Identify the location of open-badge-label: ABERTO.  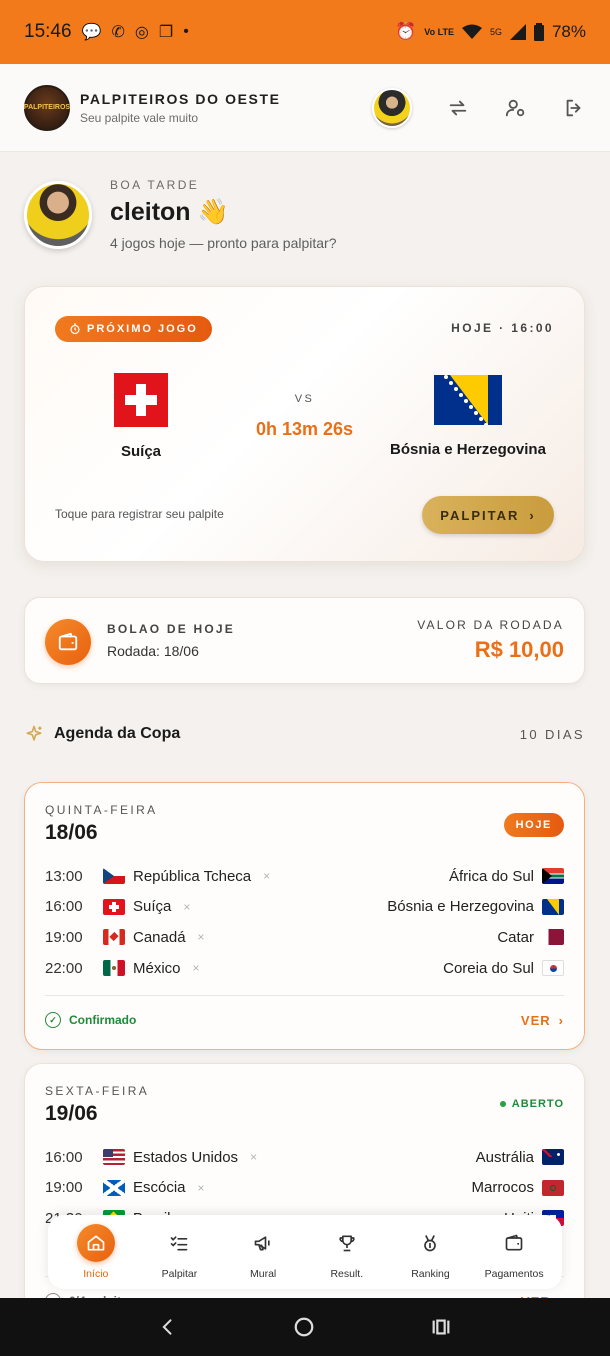
(537, 1104).